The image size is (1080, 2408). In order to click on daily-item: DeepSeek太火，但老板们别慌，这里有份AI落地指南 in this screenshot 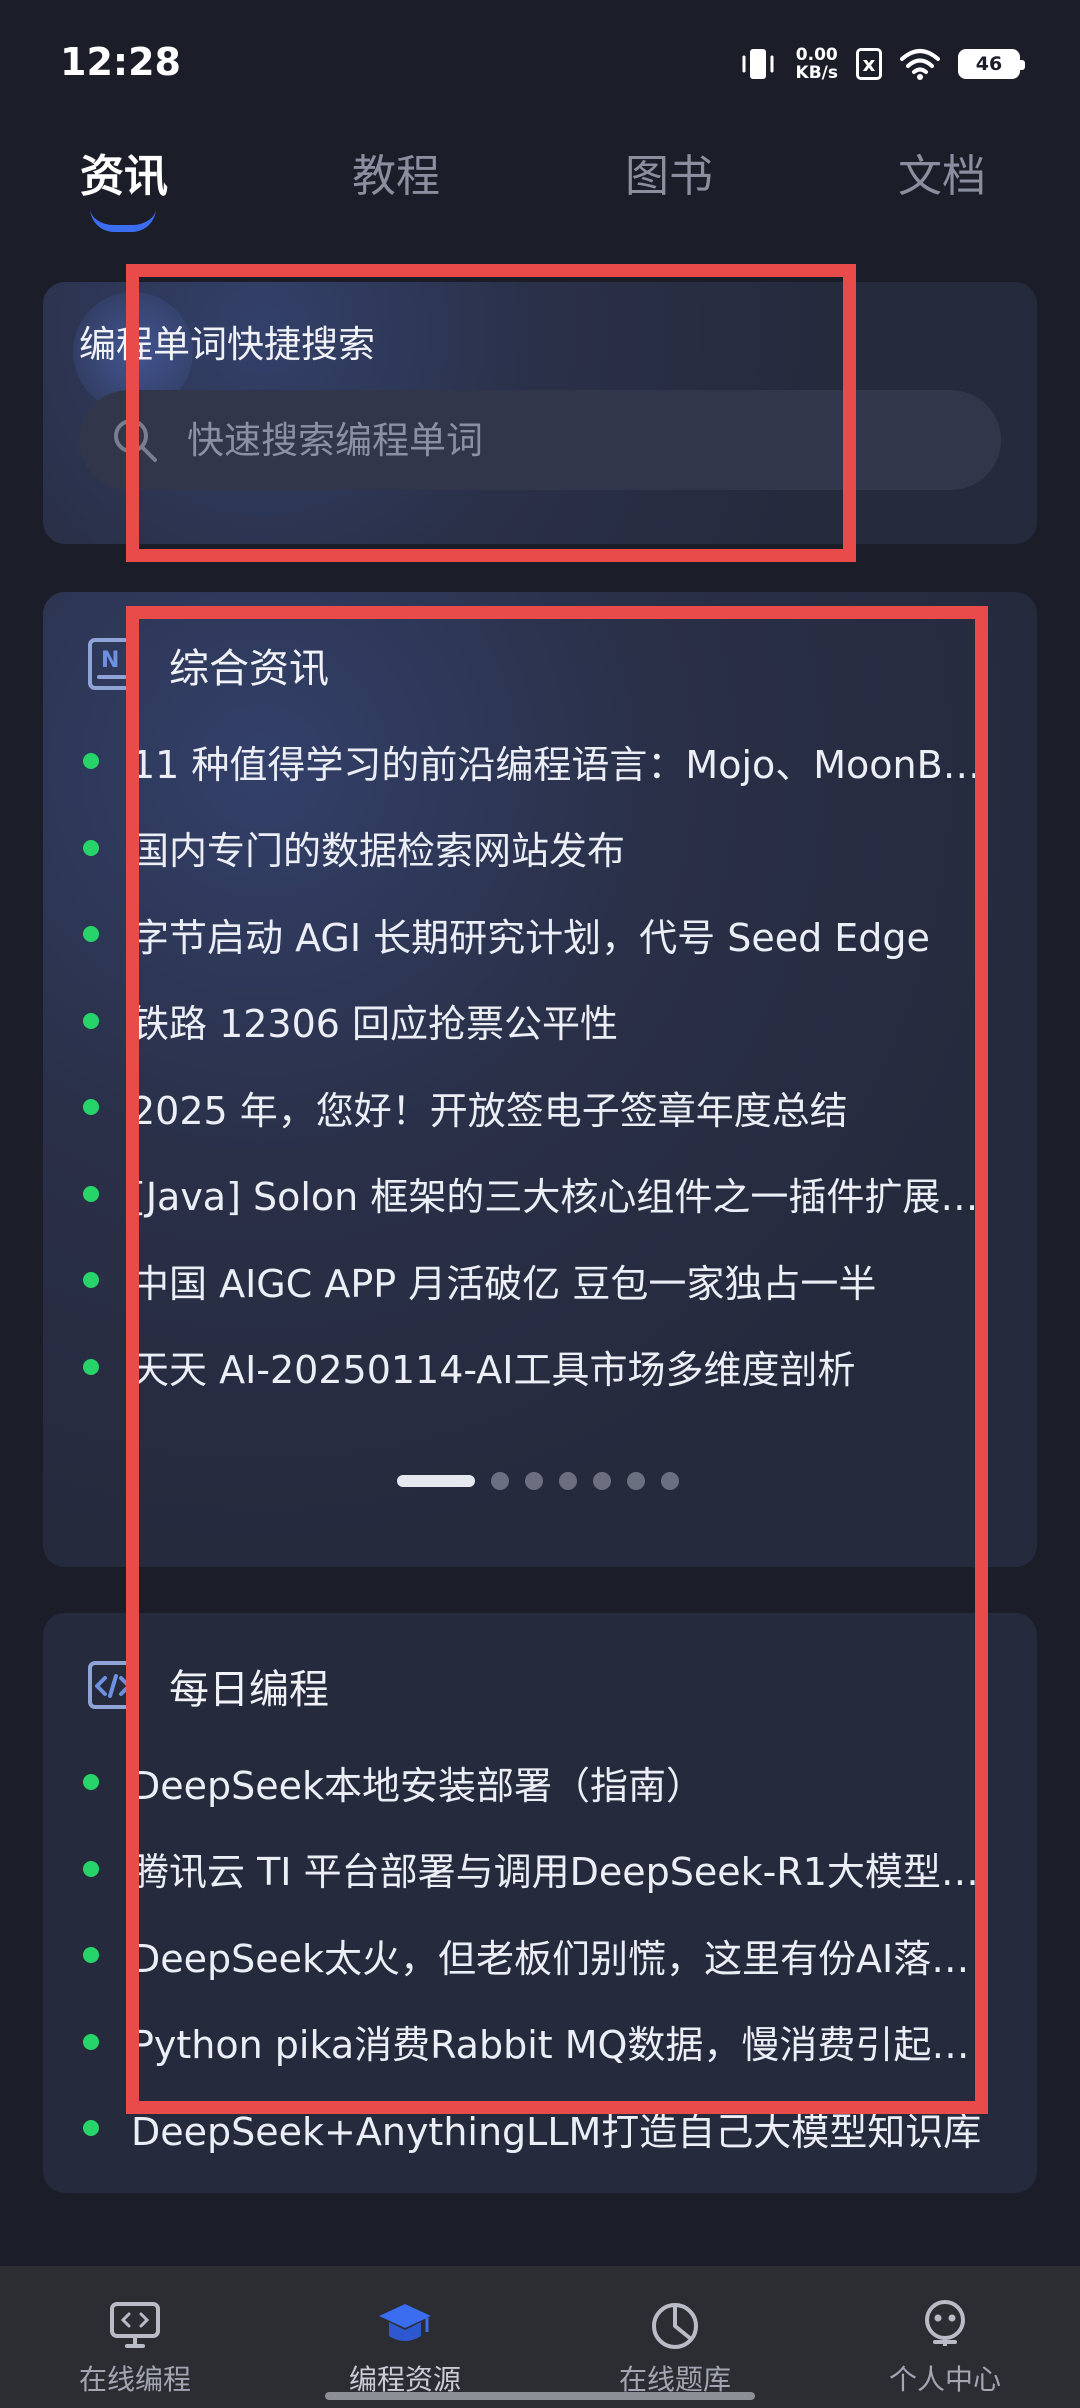, I will do `click(537, 1955)`.